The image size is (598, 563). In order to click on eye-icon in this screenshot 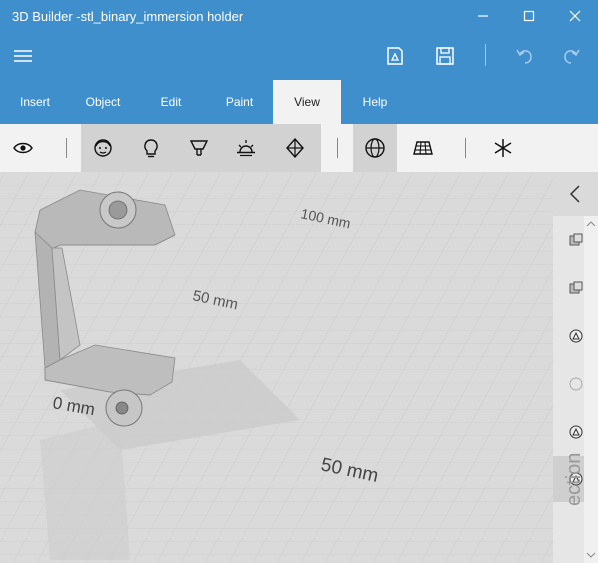, I will do `click(23, 148)`.